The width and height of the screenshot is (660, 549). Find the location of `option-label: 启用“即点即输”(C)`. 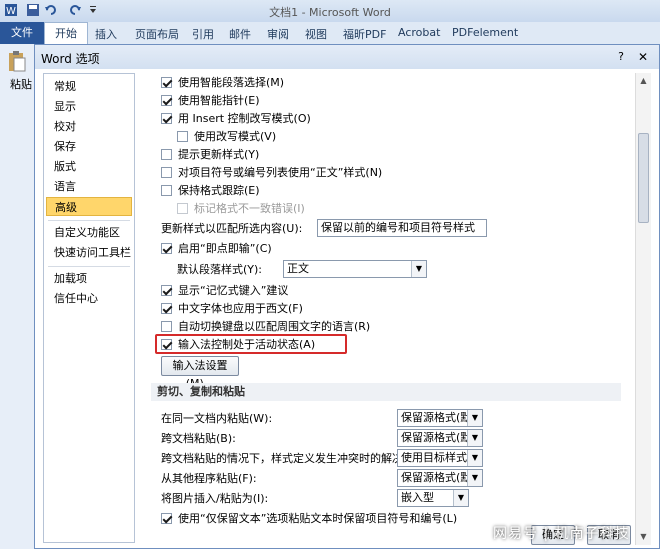

option-label: 启用“即点即输”(C) is located at coordinates (225, 248).